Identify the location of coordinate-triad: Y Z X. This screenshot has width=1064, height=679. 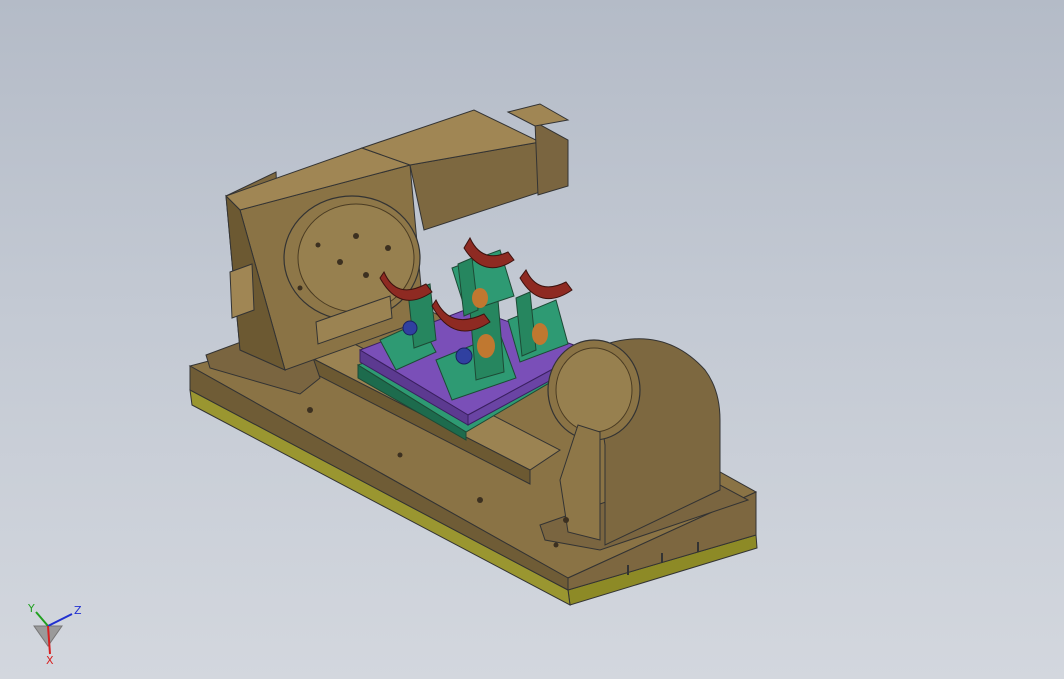
(55, 633).